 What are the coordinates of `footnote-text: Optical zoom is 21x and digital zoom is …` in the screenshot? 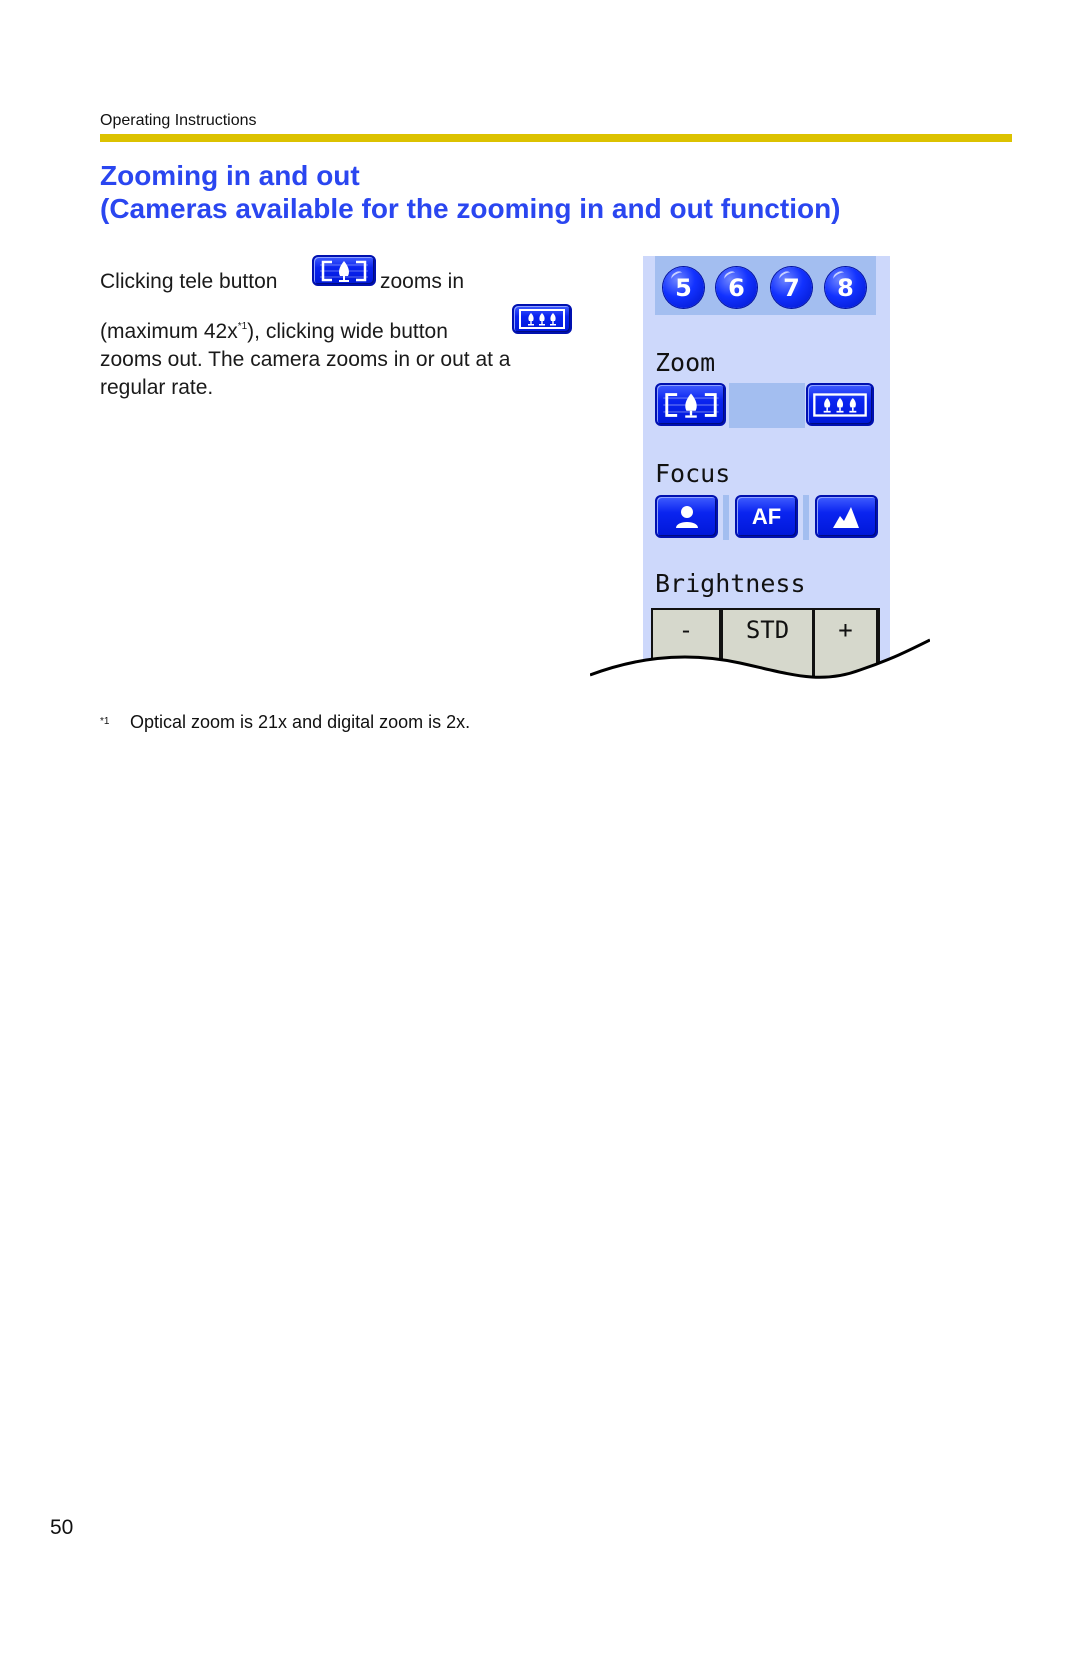 It's located at (300, 722).